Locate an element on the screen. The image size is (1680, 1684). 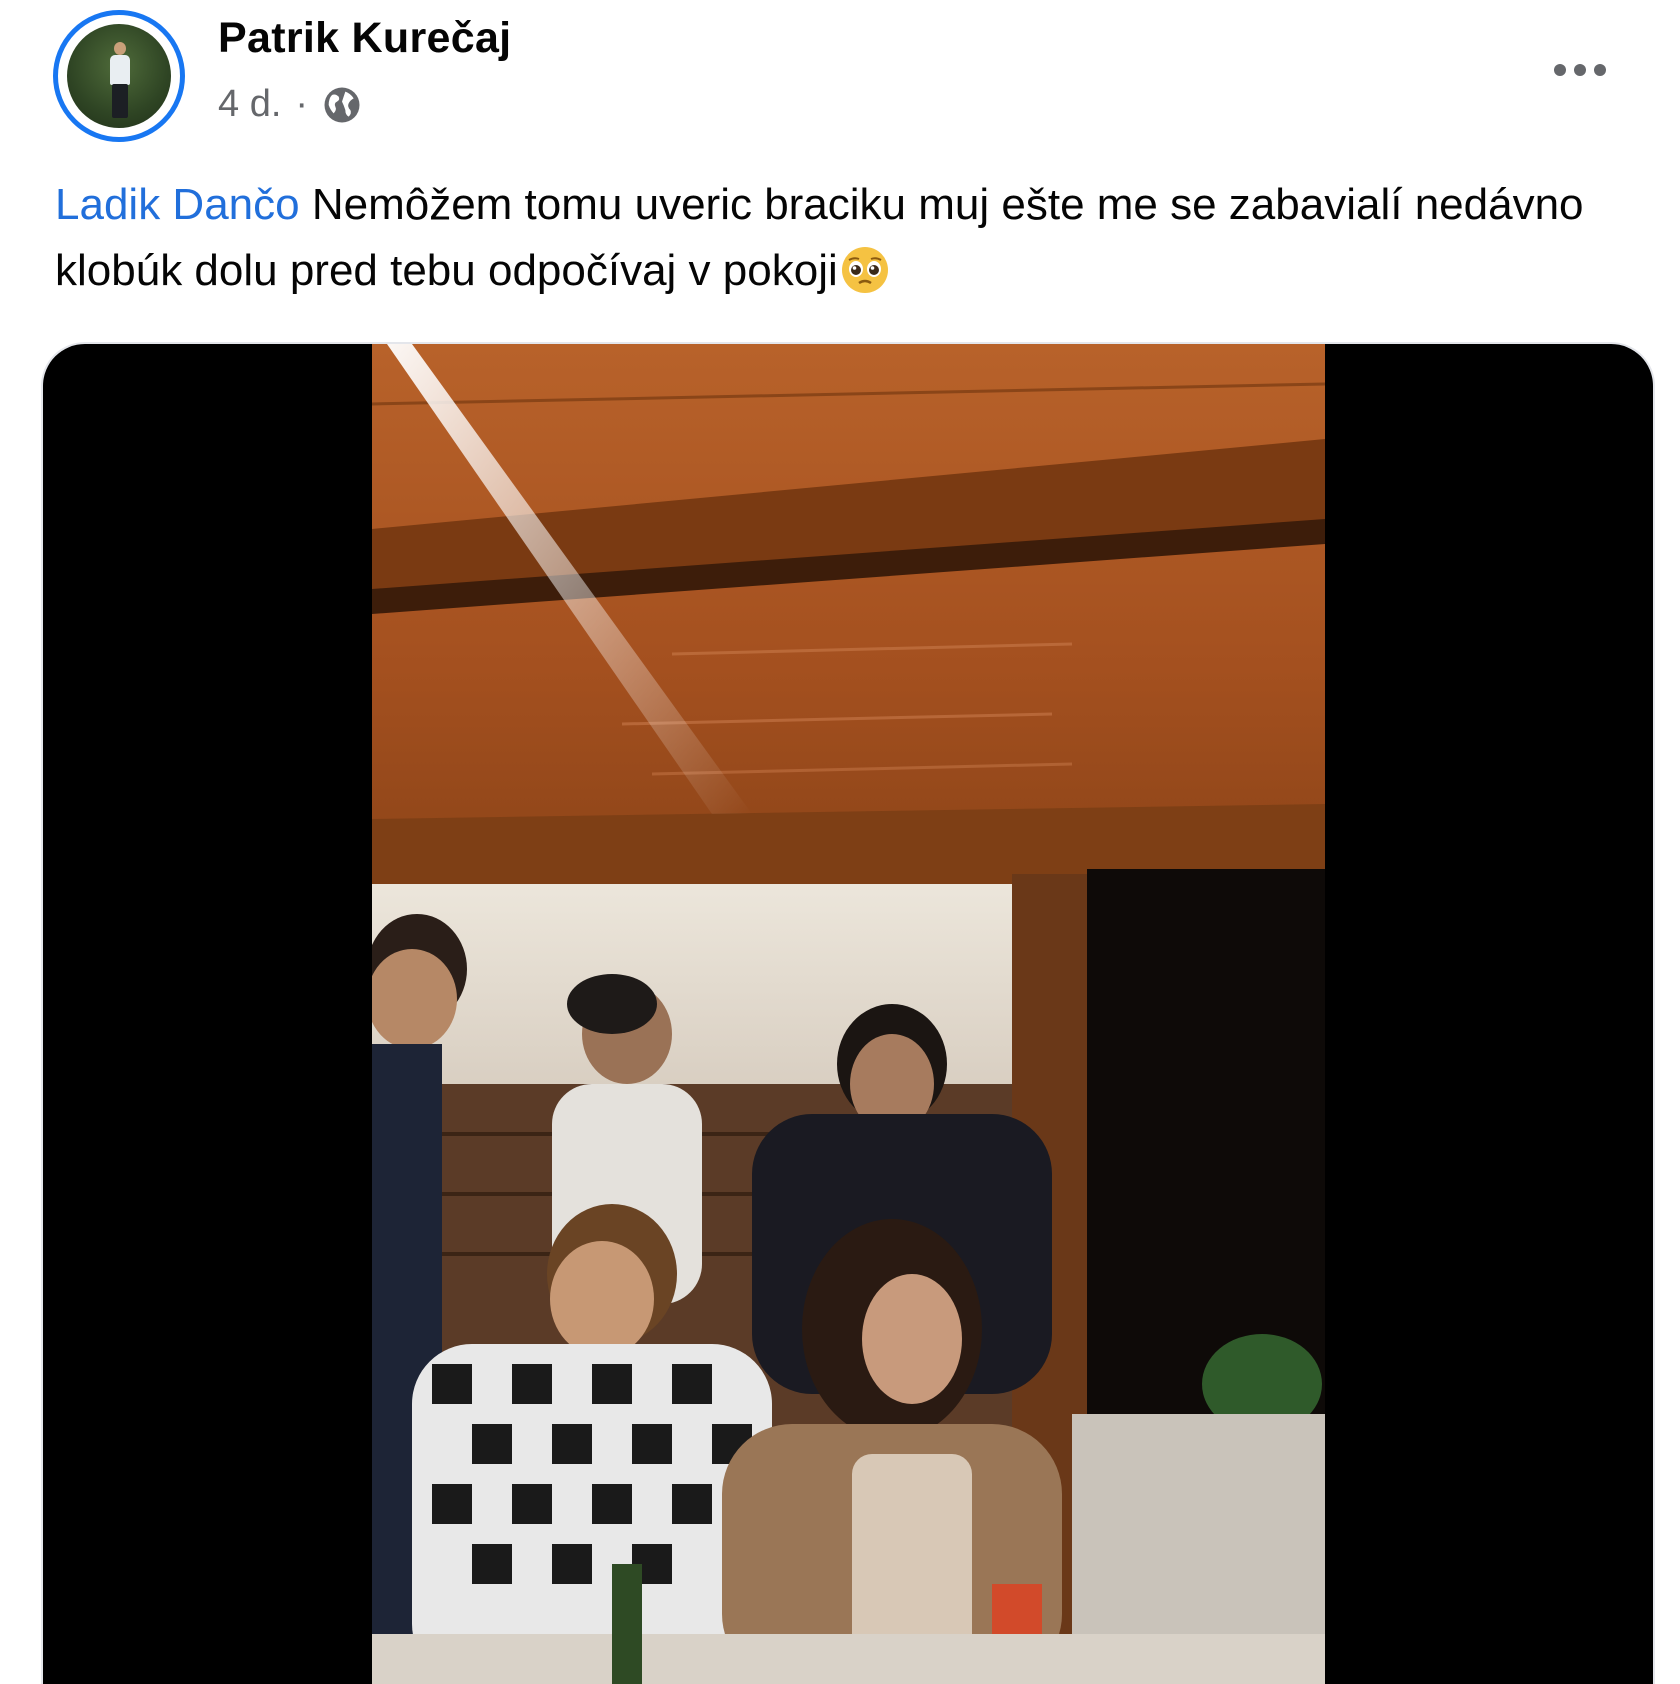
more-options-button is located at coordinates (1580, 70).